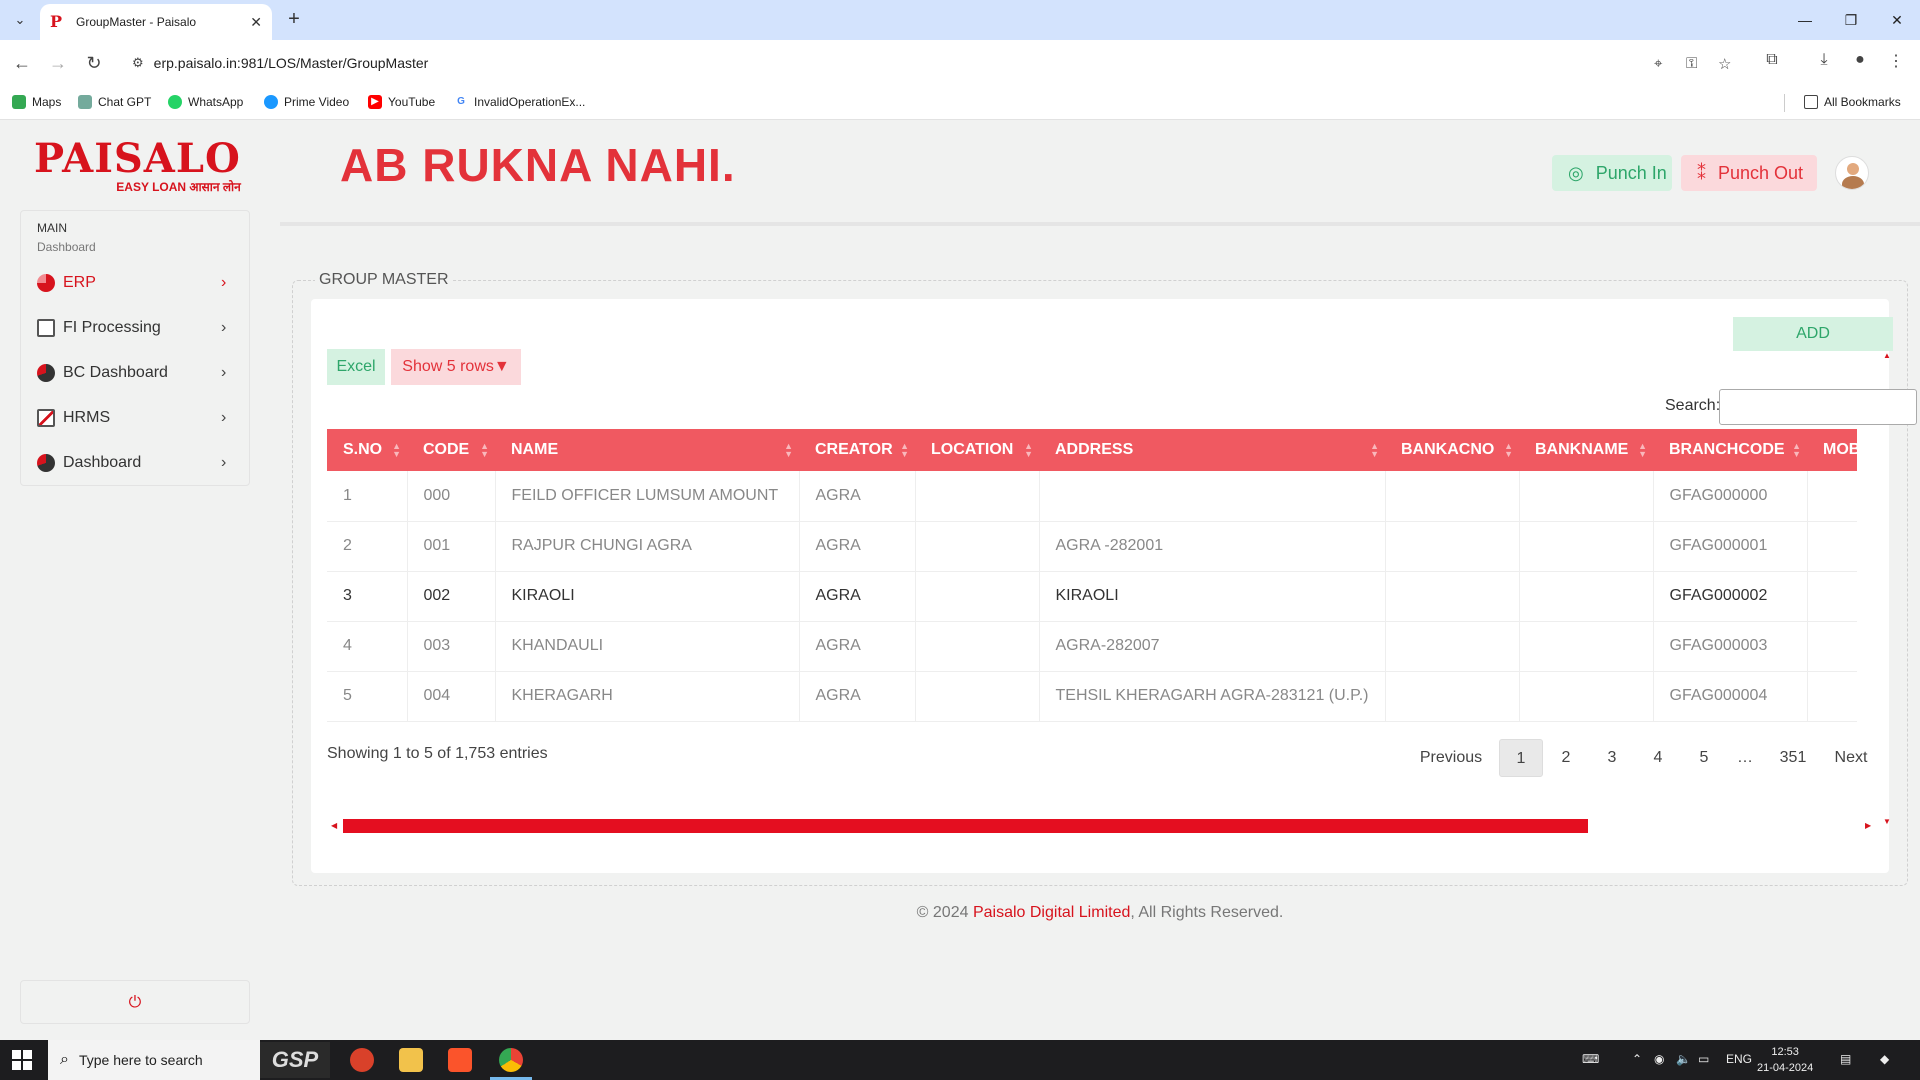 This screenshot has width=1920, height=1080. Describe the element at coordinates (1884, 1059) in the screenshot. I see `copilot-icon: ◆` at that location.